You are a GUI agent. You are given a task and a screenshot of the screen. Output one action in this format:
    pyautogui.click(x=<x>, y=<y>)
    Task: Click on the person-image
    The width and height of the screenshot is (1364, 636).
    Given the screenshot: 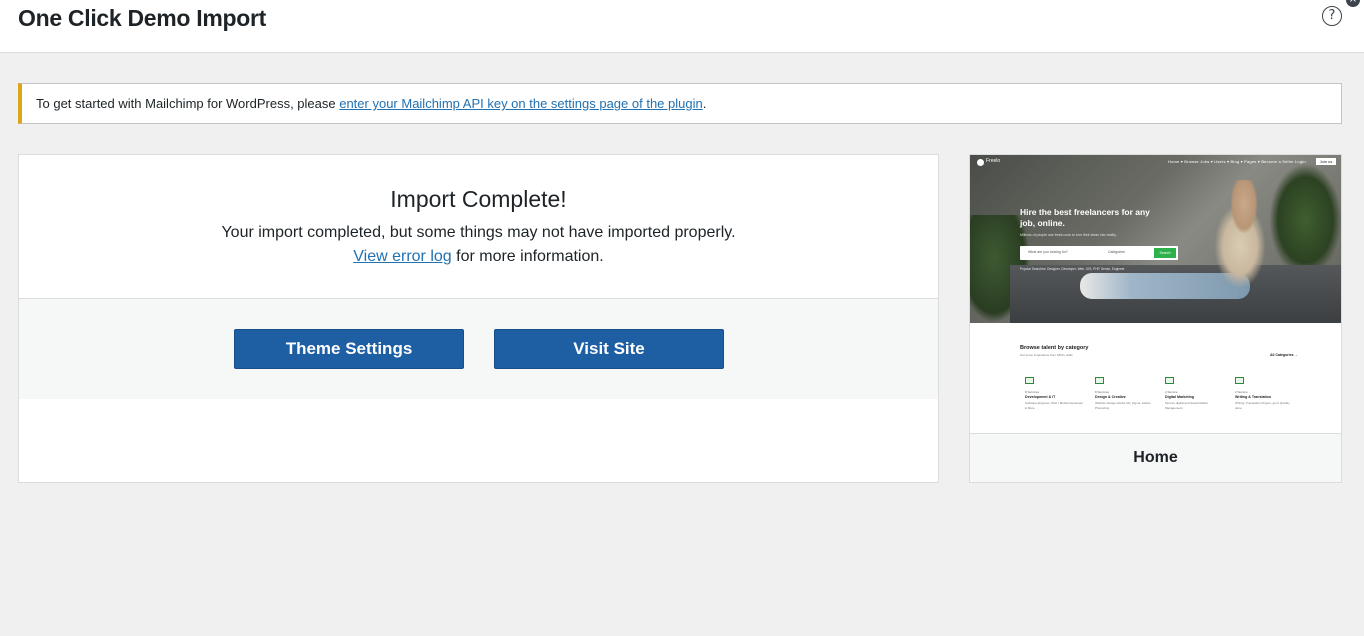 What is the action you would take?
    pyautogui.click(x=1240, y=240)
    